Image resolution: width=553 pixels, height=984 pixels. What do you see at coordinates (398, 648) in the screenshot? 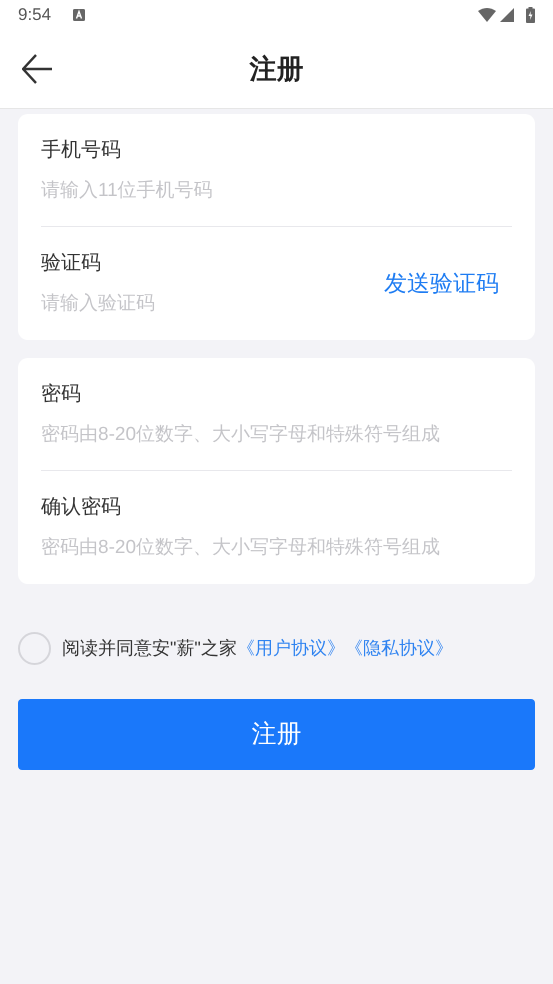
I see `agreement-link: 《隐私协议》` at bounding box center [398, 648].